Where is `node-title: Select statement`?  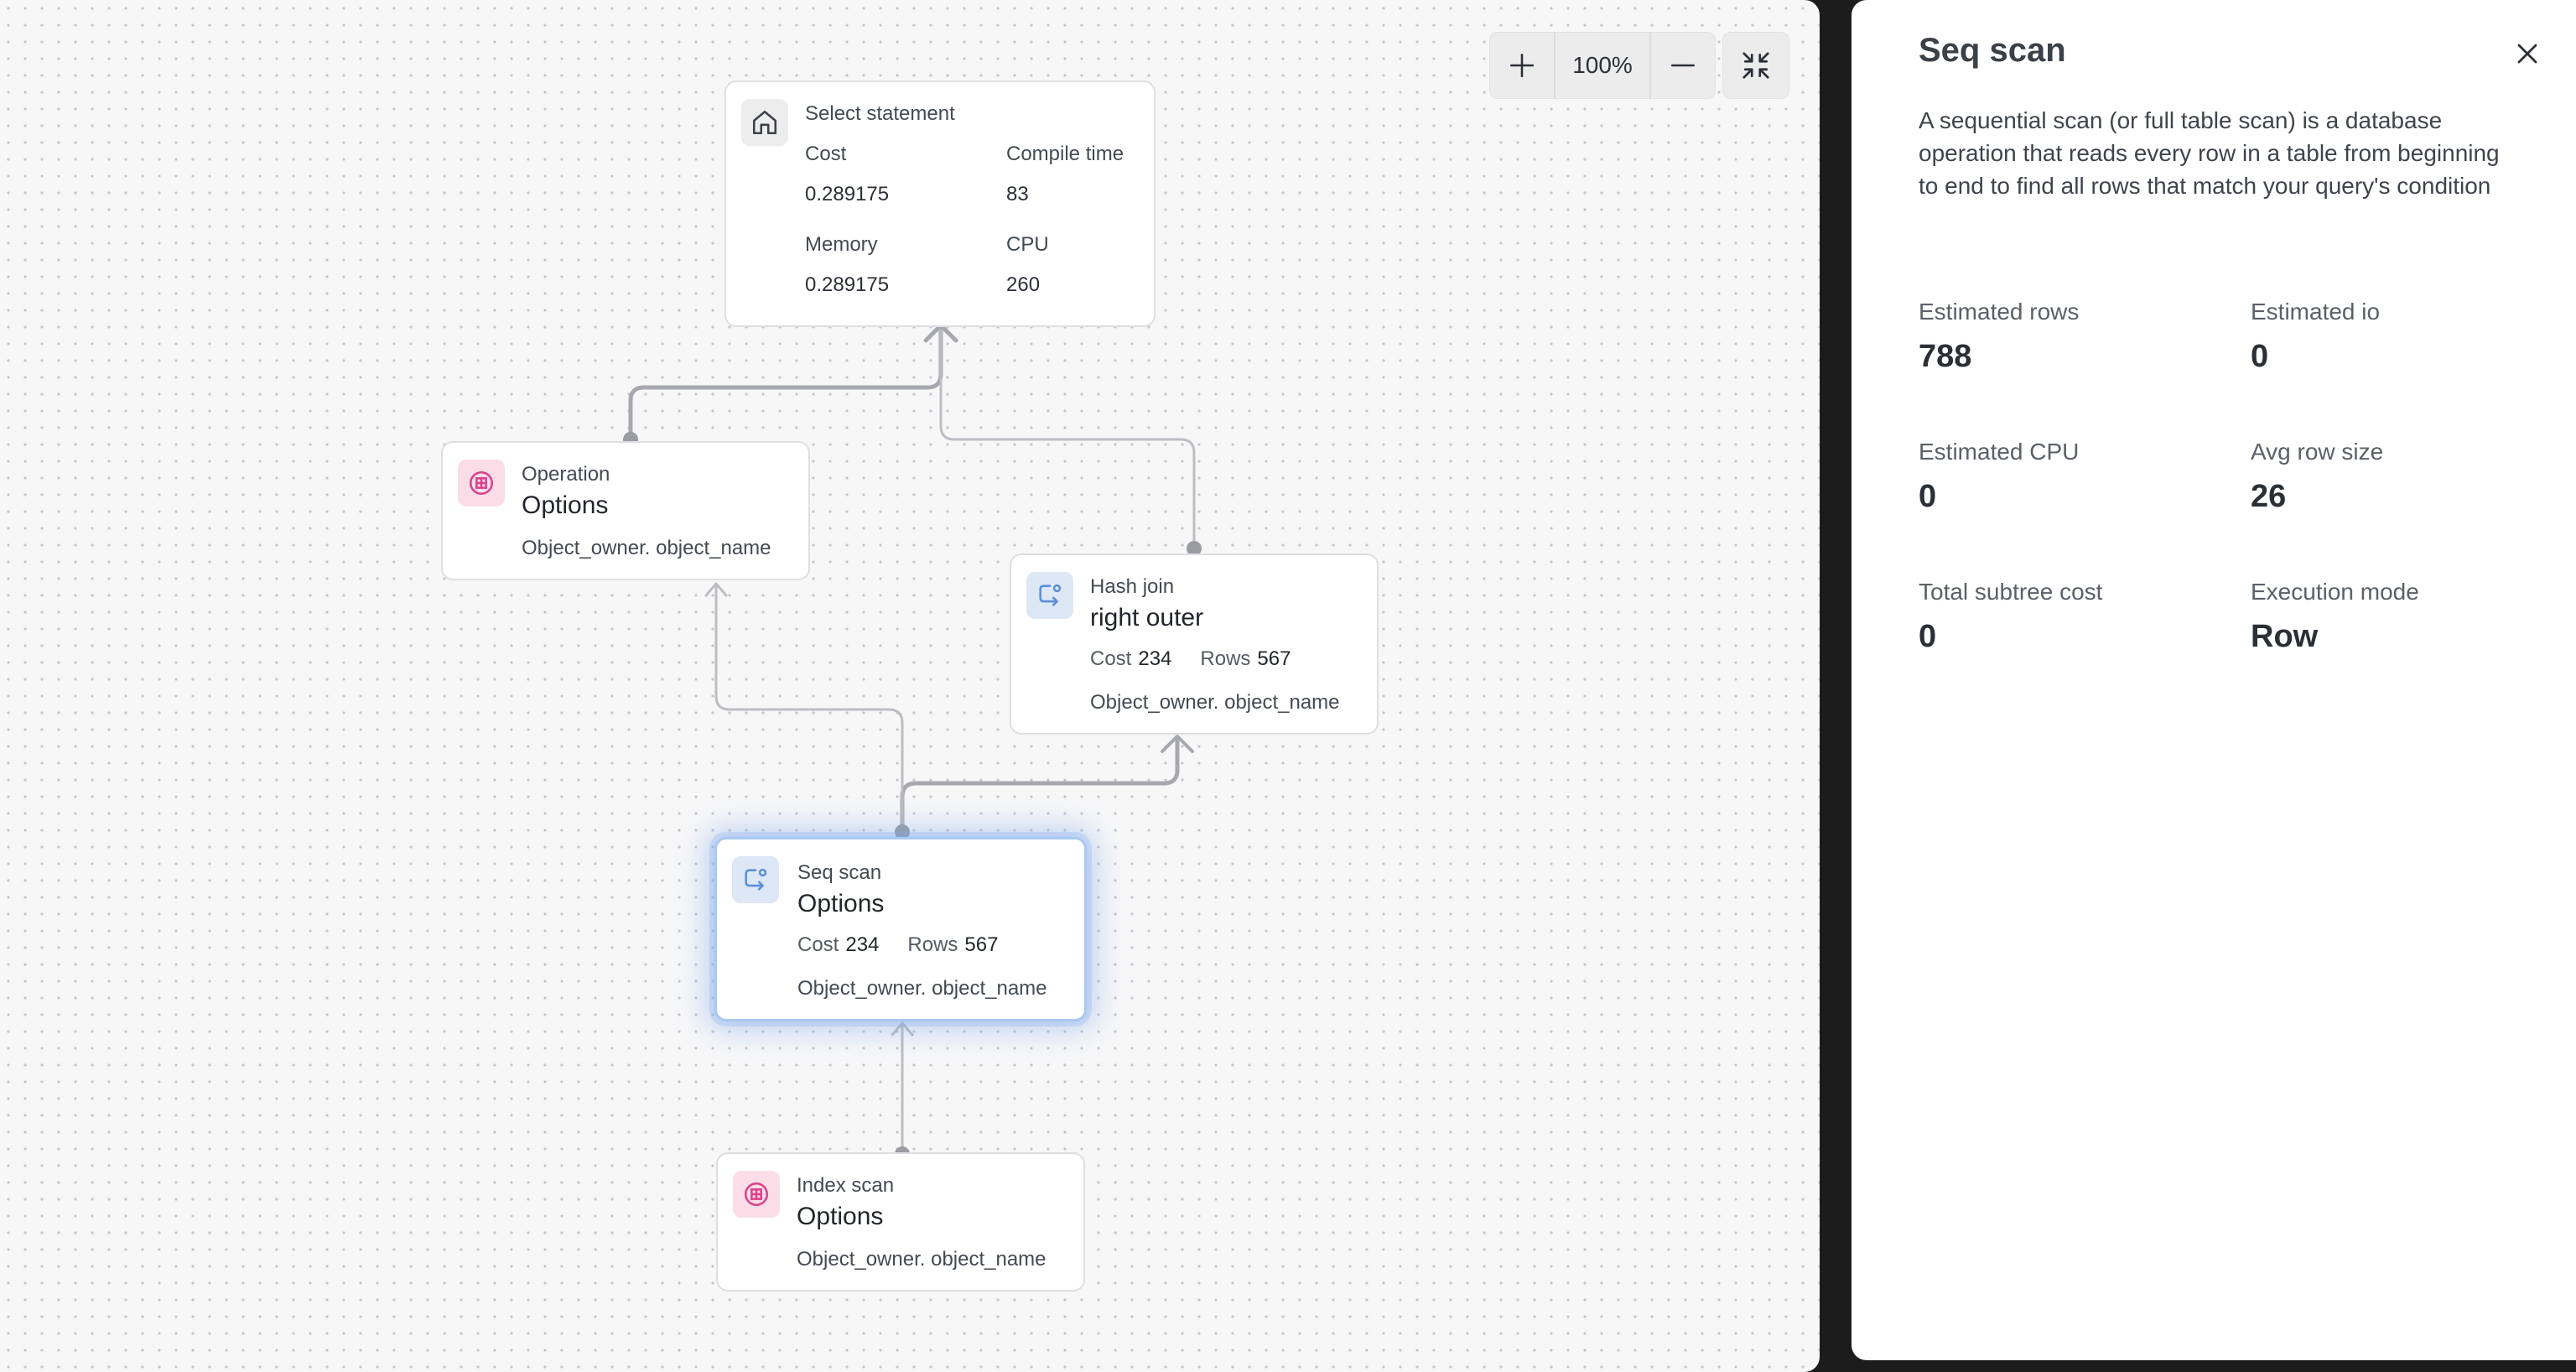
node-title: Select statement is located at coordinates (880, 113).